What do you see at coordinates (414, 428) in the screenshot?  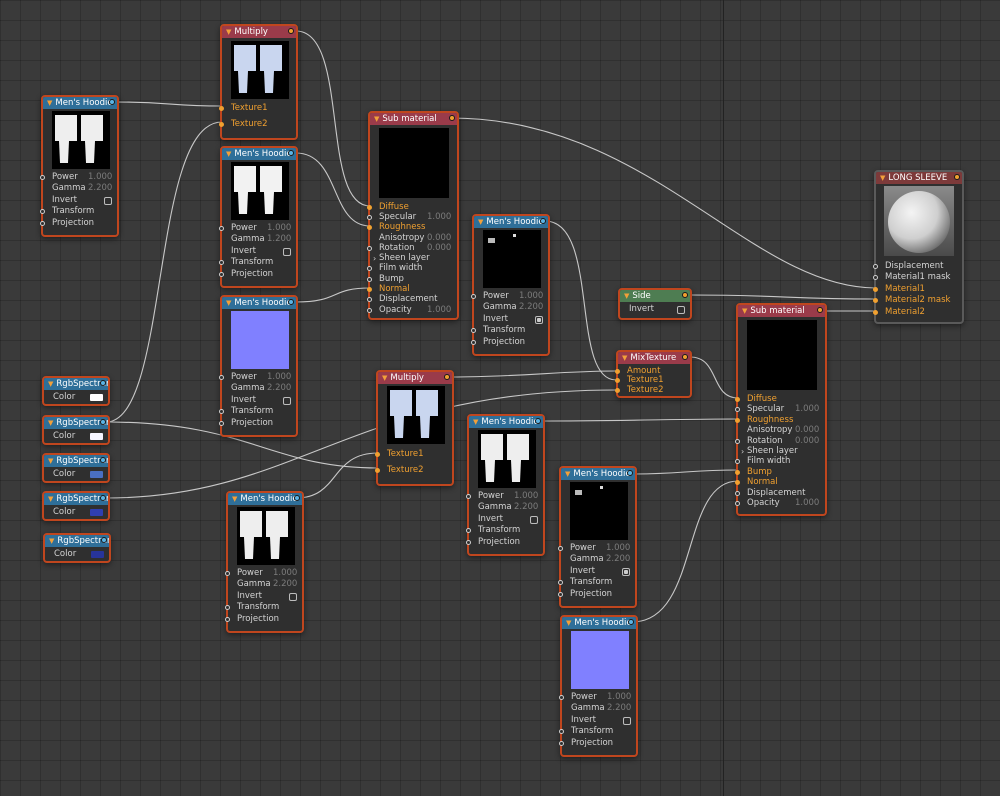 I see `multiply-node-2: ▼ Multiply Texture1 Texture2` at bounding box center [414, 428].